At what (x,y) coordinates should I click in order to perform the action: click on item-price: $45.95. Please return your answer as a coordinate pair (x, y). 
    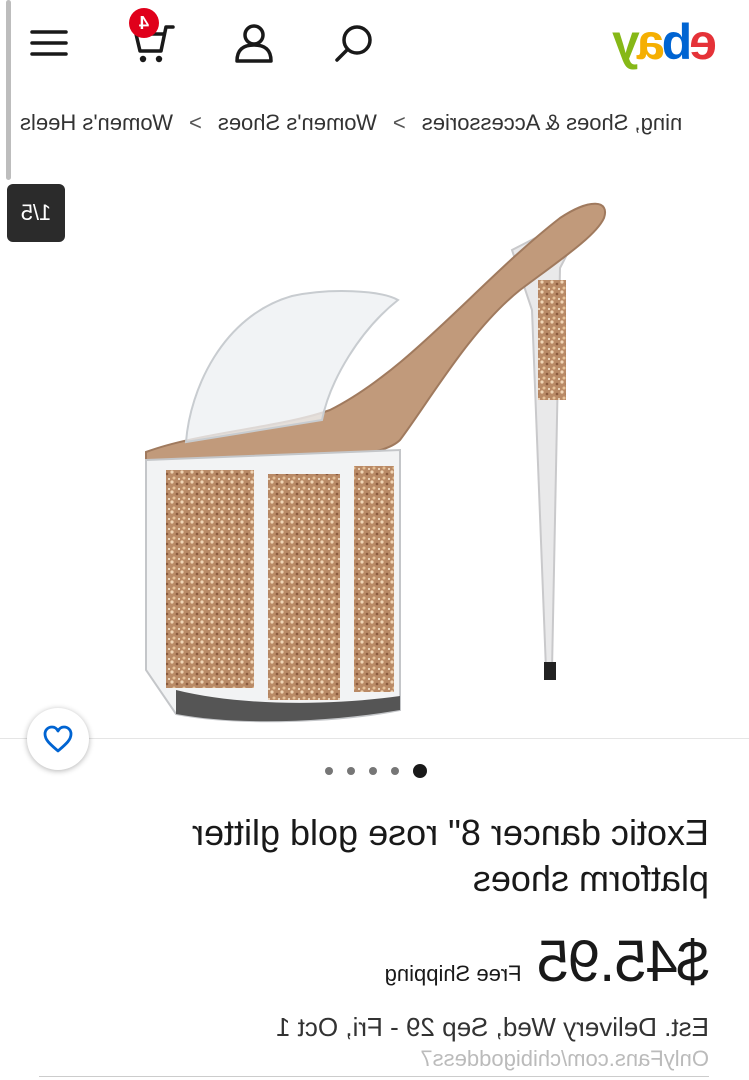
    Looking at the image, I should click on (623, 961).